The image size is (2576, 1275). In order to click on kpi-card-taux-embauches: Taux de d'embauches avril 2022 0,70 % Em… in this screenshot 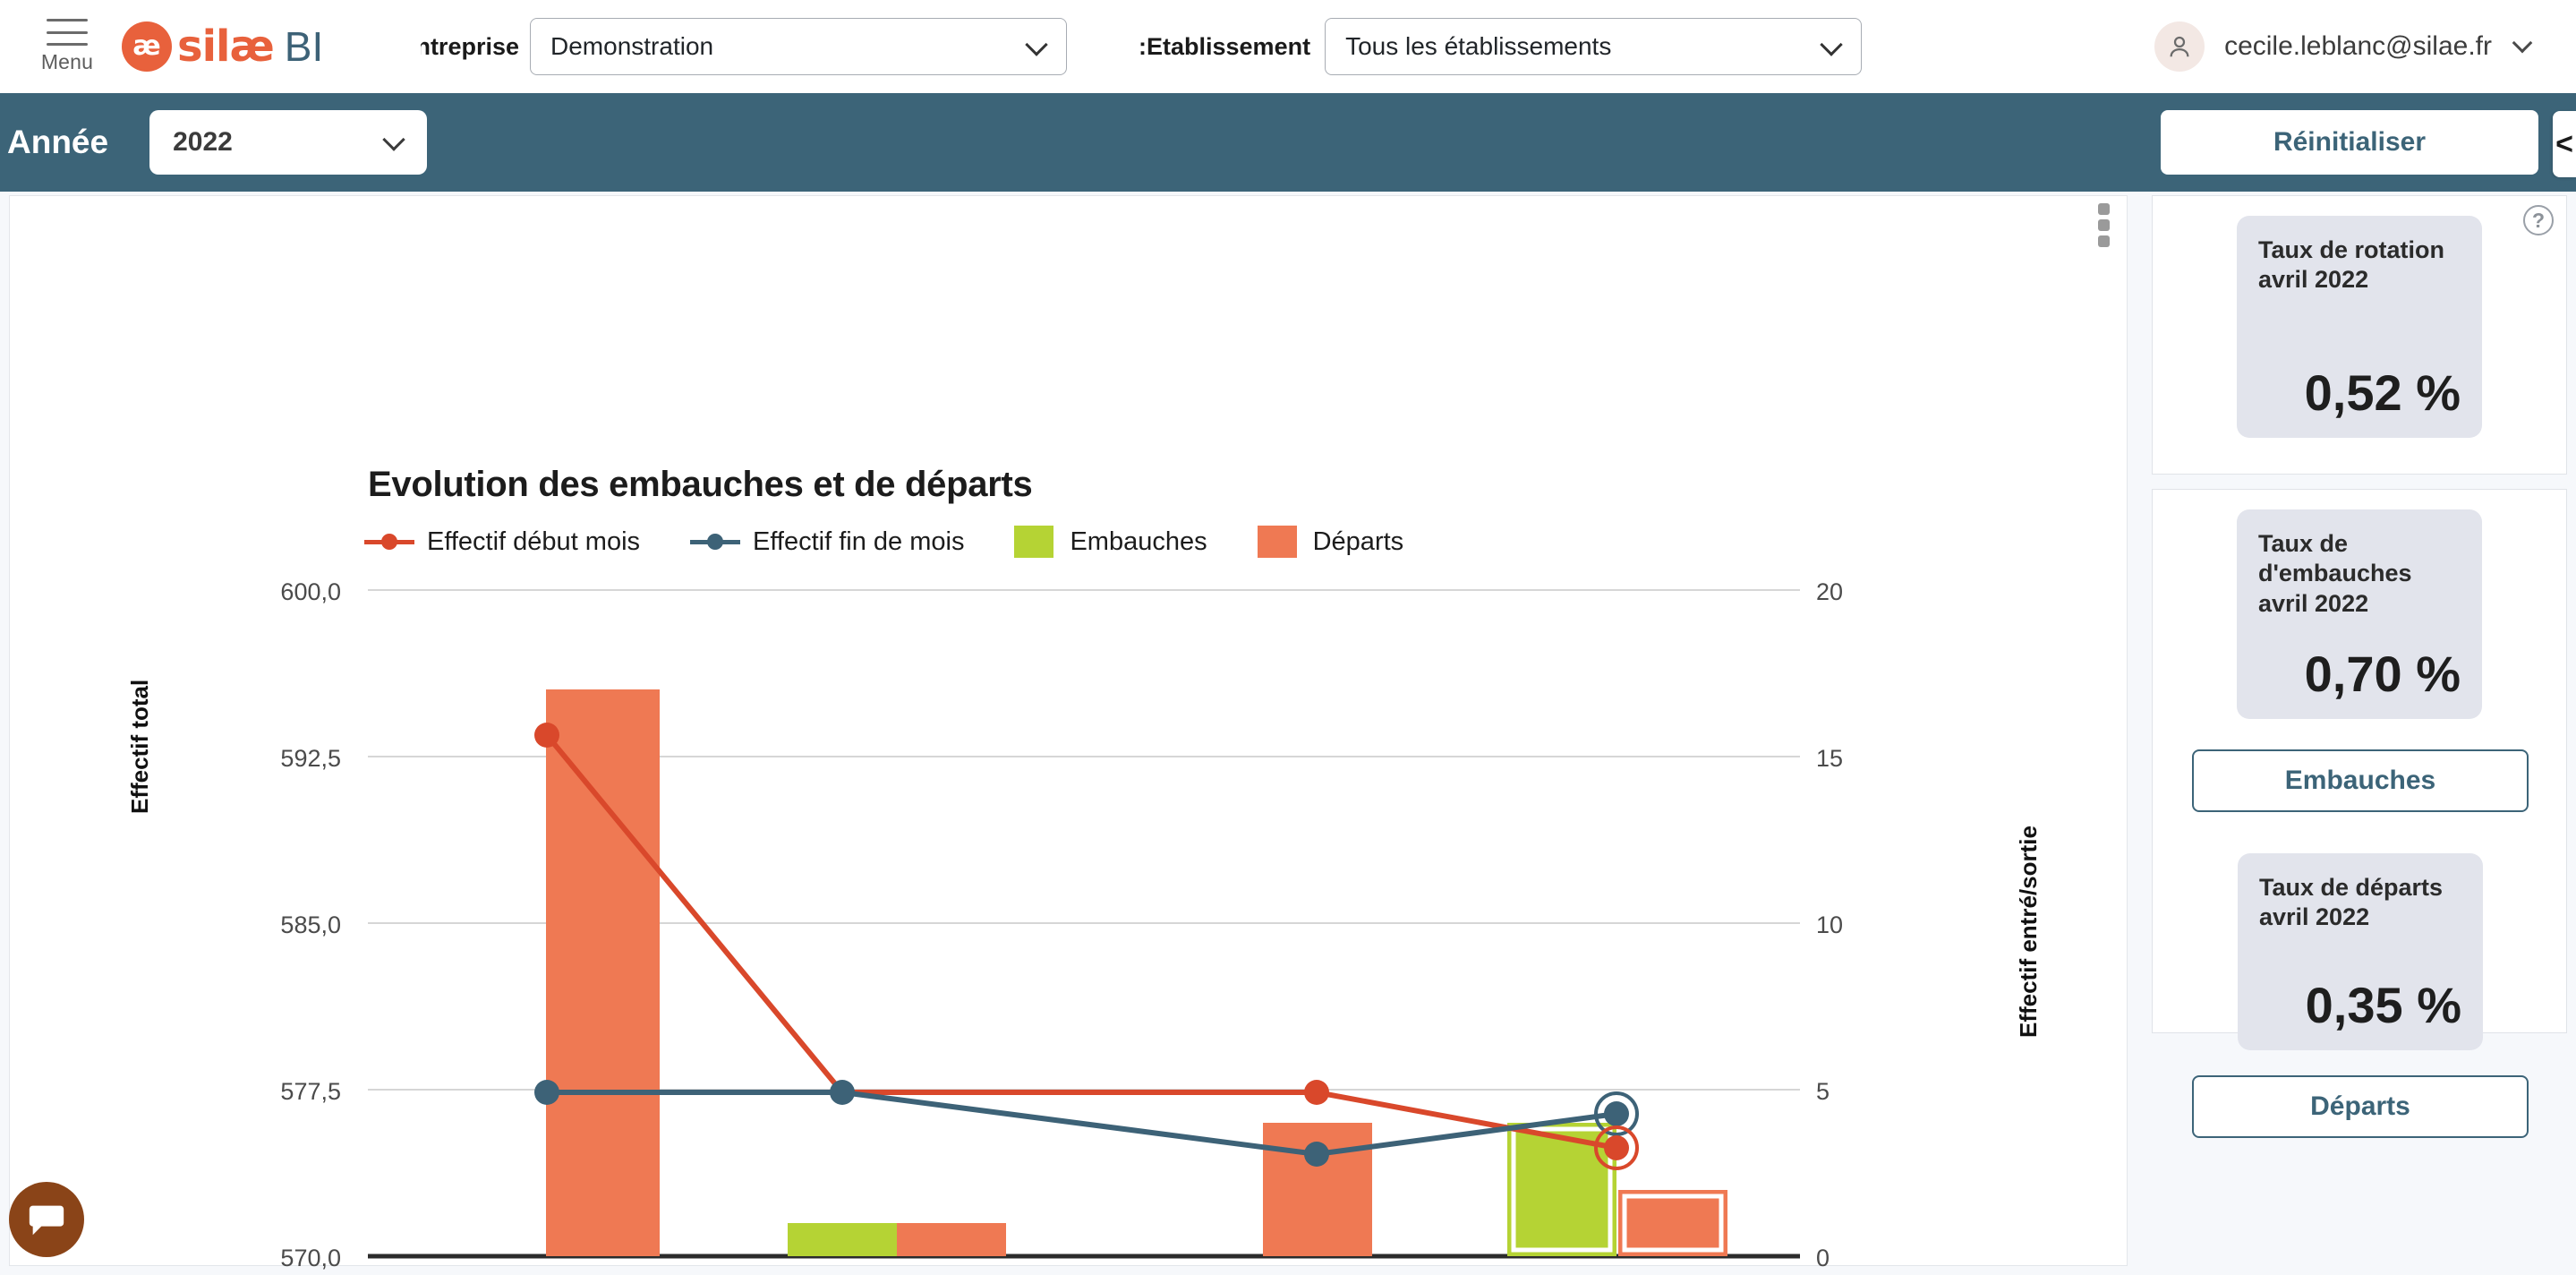, I will do `click(2359, 813)`.